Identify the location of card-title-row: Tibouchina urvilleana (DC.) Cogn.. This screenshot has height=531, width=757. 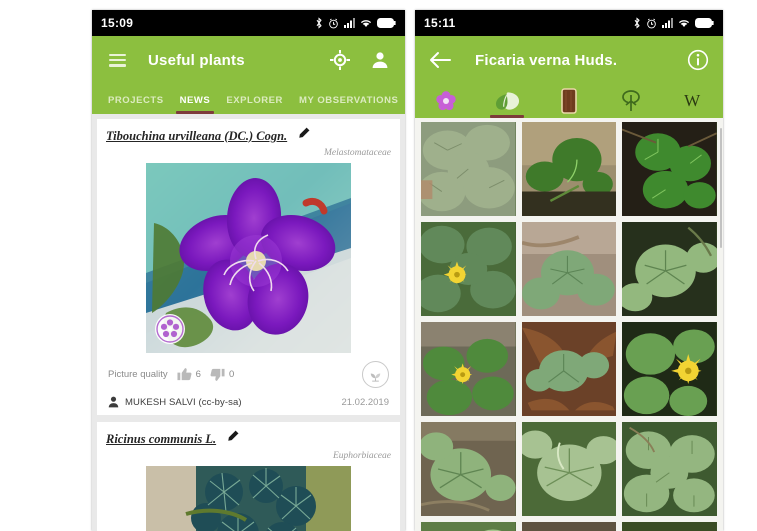
(248, 136).